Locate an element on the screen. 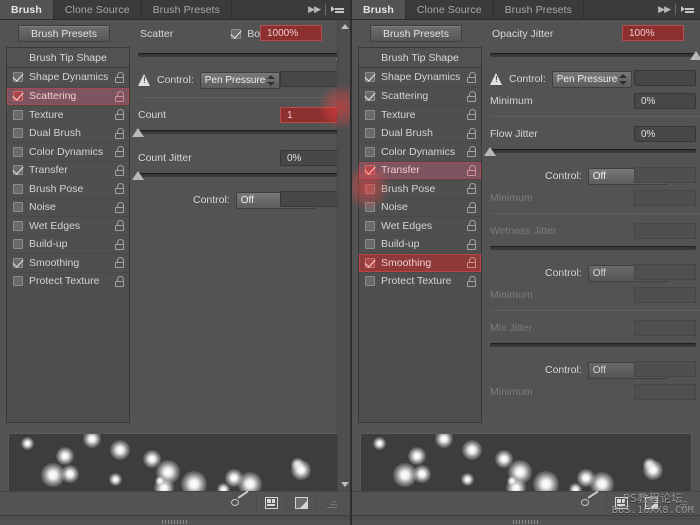  setting-row-dual-brush: Dual Brush is located at coordinates (420, 133).